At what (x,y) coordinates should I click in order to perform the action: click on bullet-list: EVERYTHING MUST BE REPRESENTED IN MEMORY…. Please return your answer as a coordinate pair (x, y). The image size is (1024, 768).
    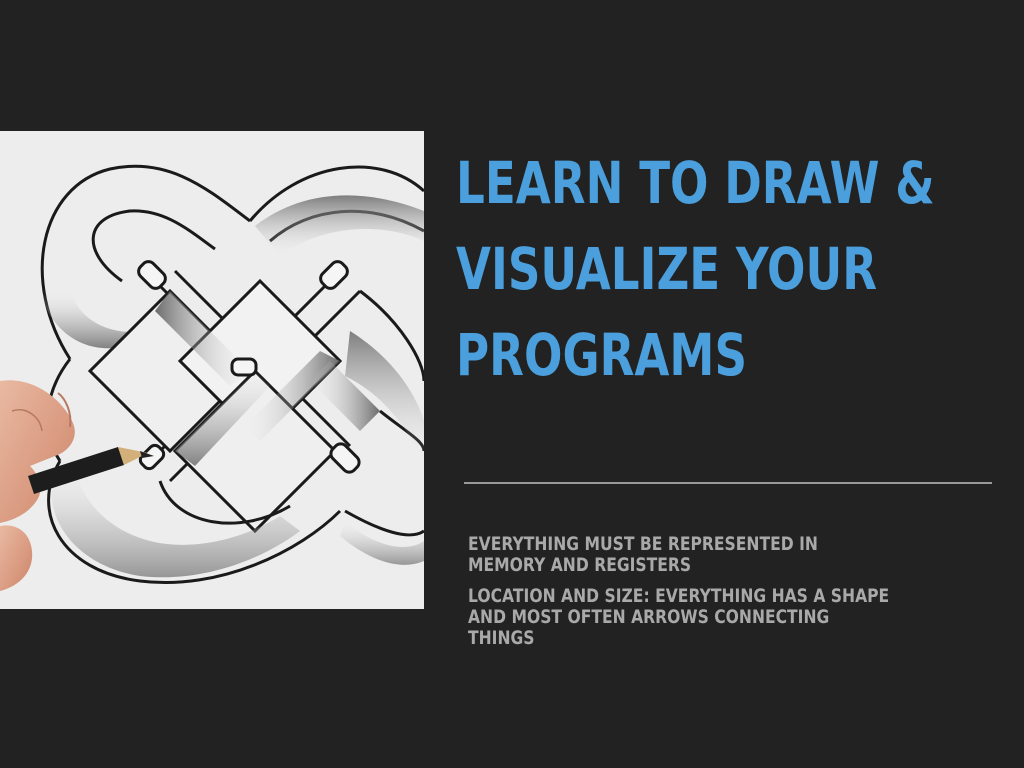
    Looking at the image, I should click on (746, 596).